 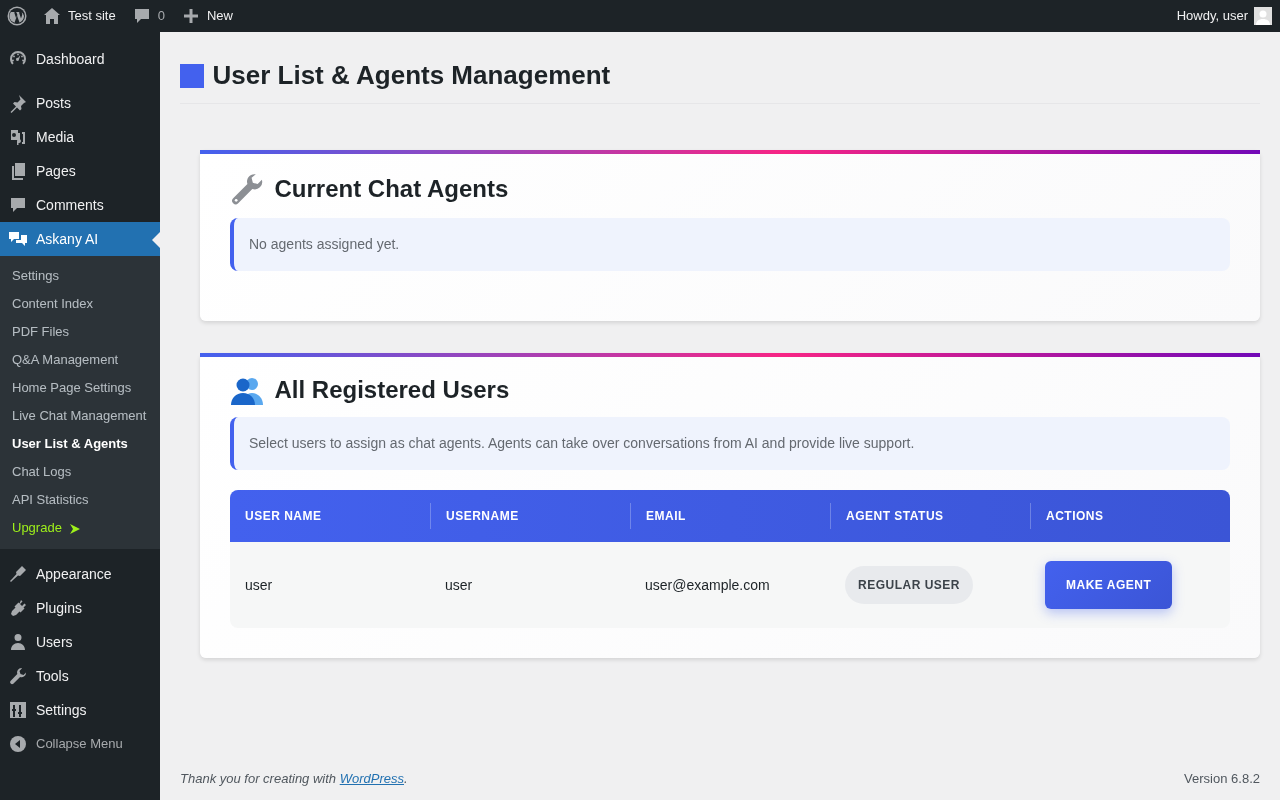 I want to click on home-icon, so click(x=52, y=16).